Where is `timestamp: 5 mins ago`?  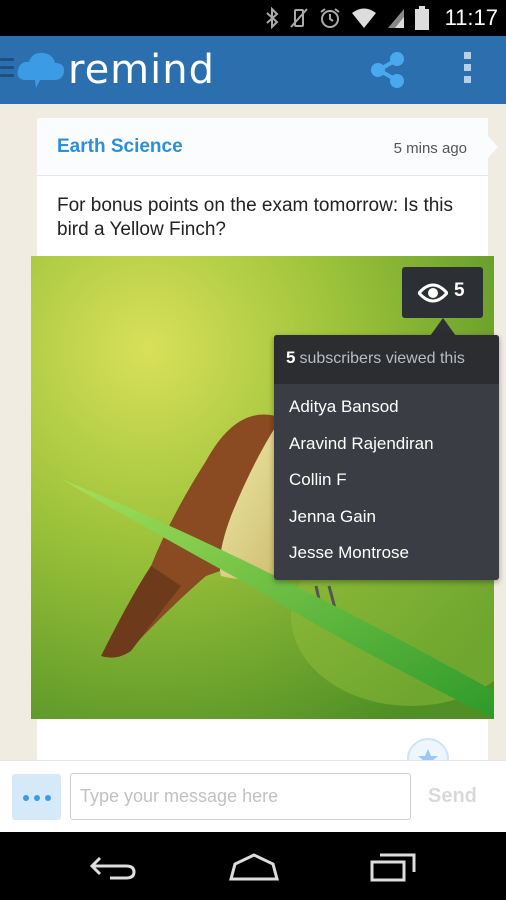
timestamp: 5 mins ago is located at coordinates (430, 148).